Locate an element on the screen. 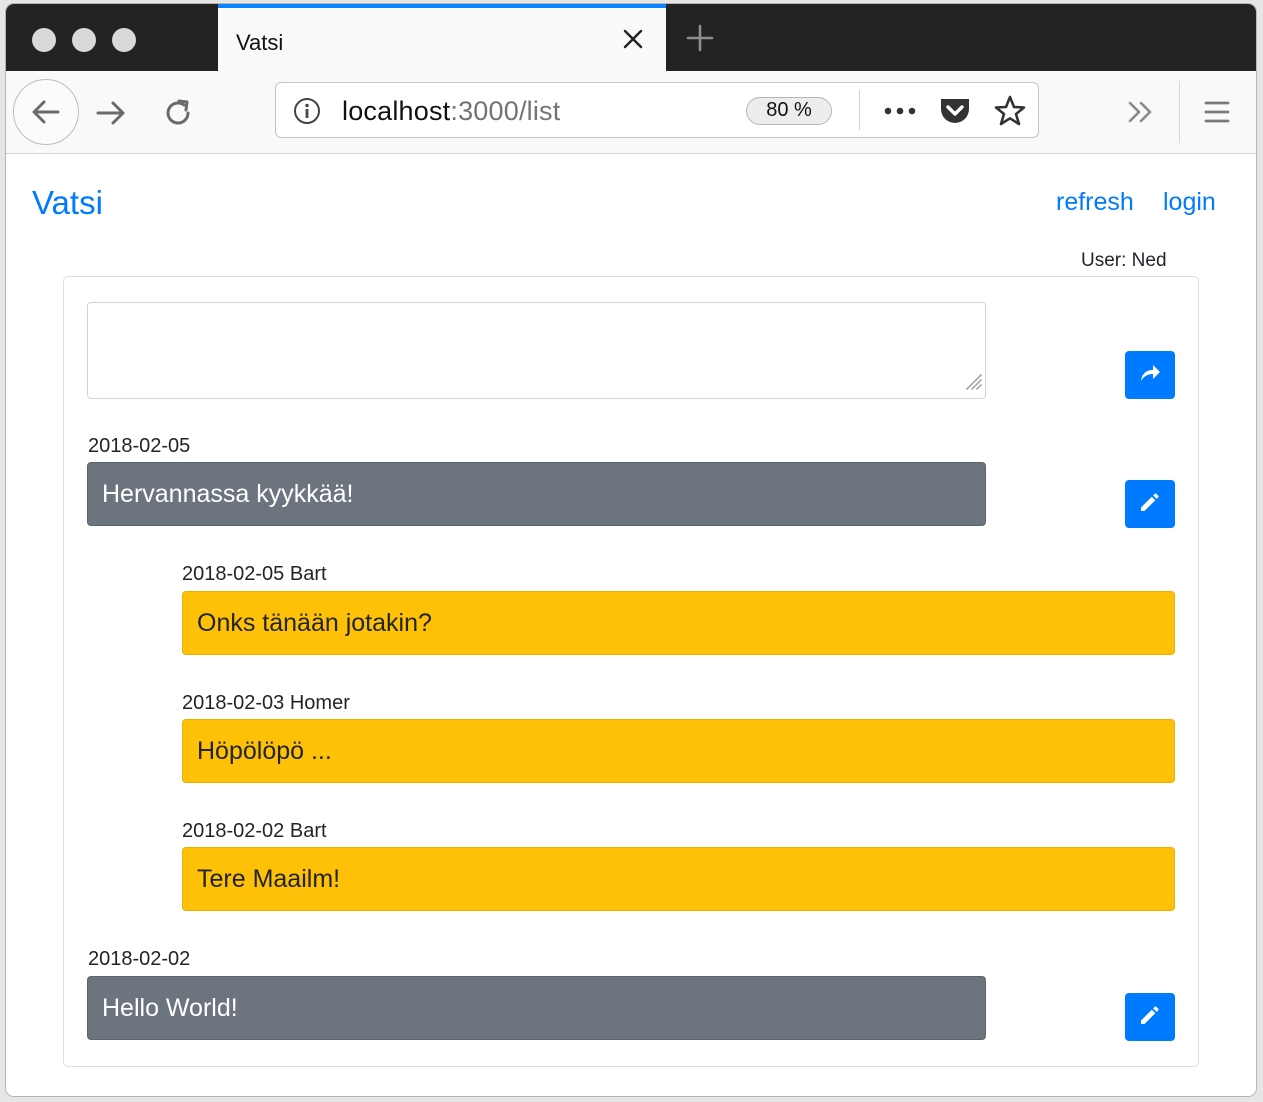  menu-icon is located at coordinates (1217, 112).